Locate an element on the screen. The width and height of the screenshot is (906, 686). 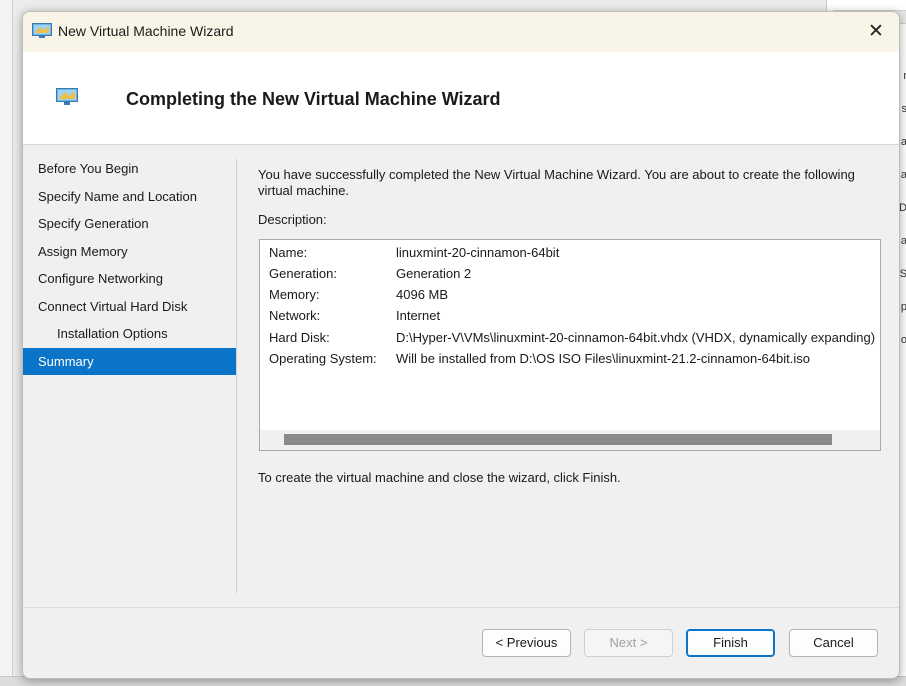
next-button: Next > is located at coordinates (628, 643).